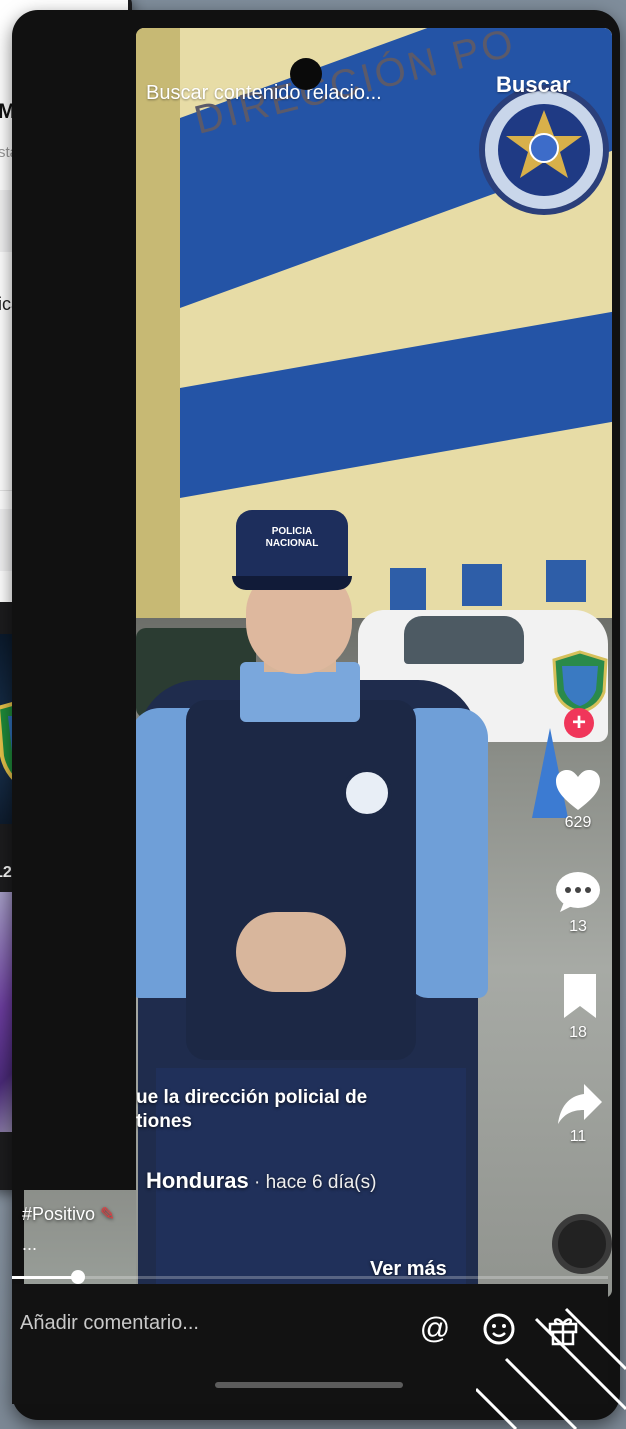  I want to click on camera-cutout, so click(306, 74).